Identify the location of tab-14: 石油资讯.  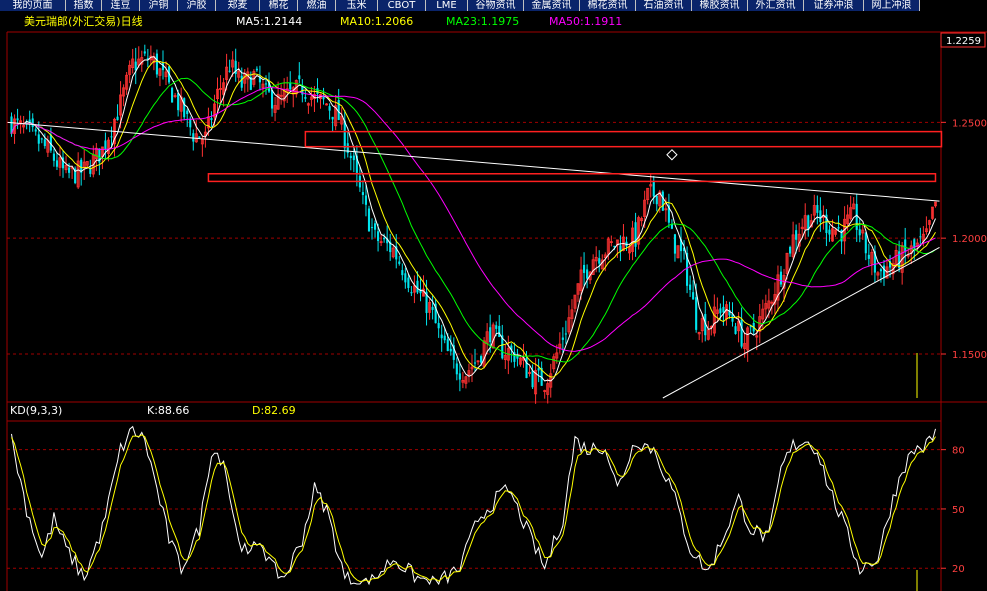
(664, 5).